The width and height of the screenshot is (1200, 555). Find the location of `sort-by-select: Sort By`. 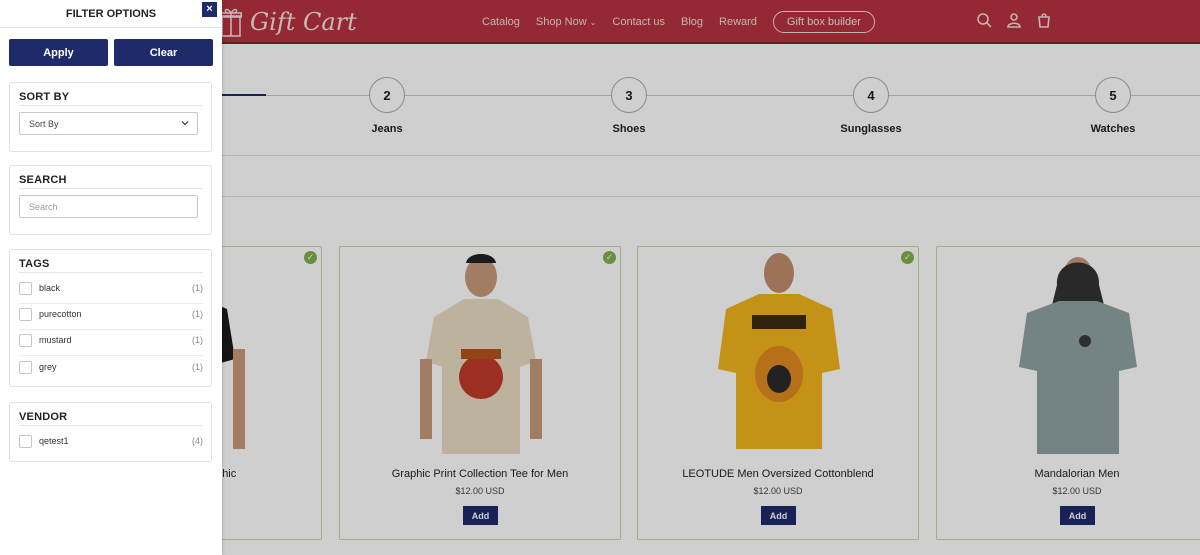

sort-by-select: Sort By is located at coordinates (108, 123).